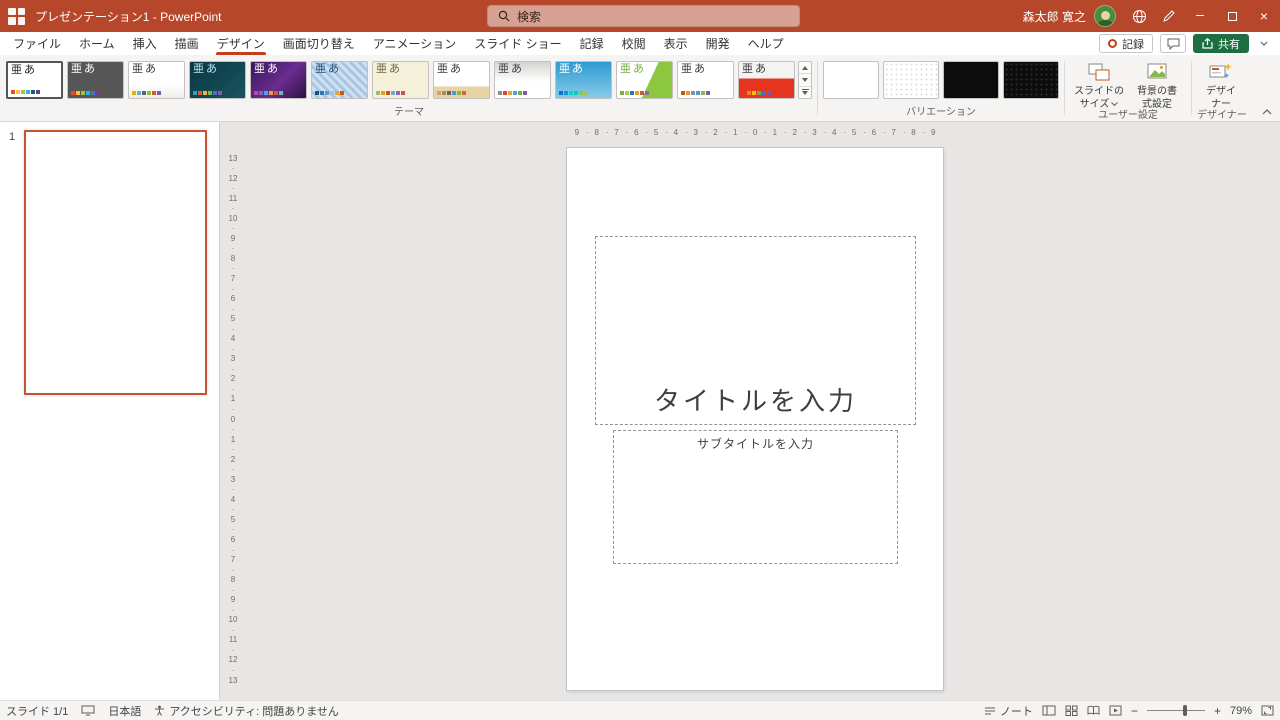 The height and width of the screenshot is (720, 1280). Describe the element at coordinates (1173, 43) in the screenshot. I see `comments-button` at that location.